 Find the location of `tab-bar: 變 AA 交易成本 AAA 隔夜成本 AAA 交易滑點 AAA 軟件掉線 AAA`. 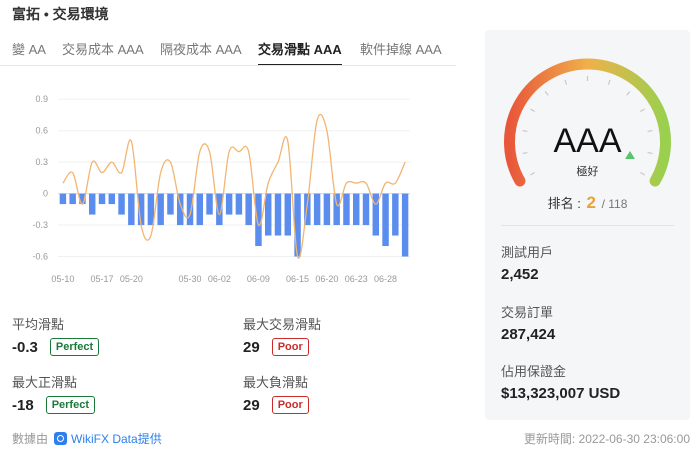

tab-bar: 變 AA 交易成本 AAA 隔夜成本 AAA 交易滑點 AAA 軟件掉線 AAA is located at coordinates (228, 50).